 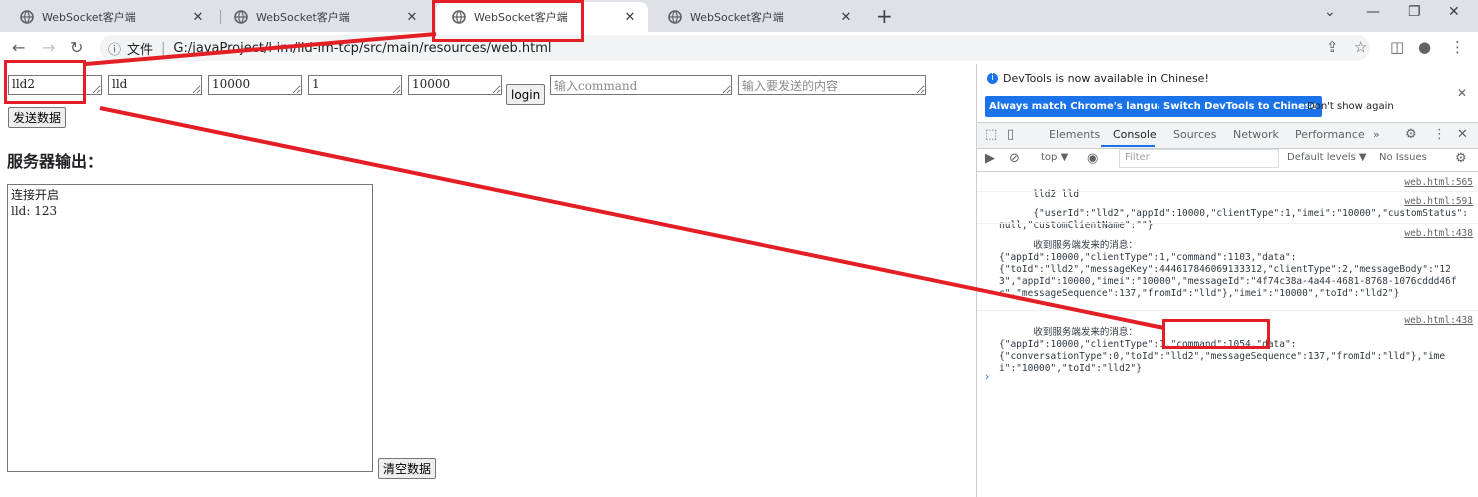 What do you see at coordinates (76, 47) in the screenshot?
I see `reload-icon: ↻` at bounding box center [76, 47].